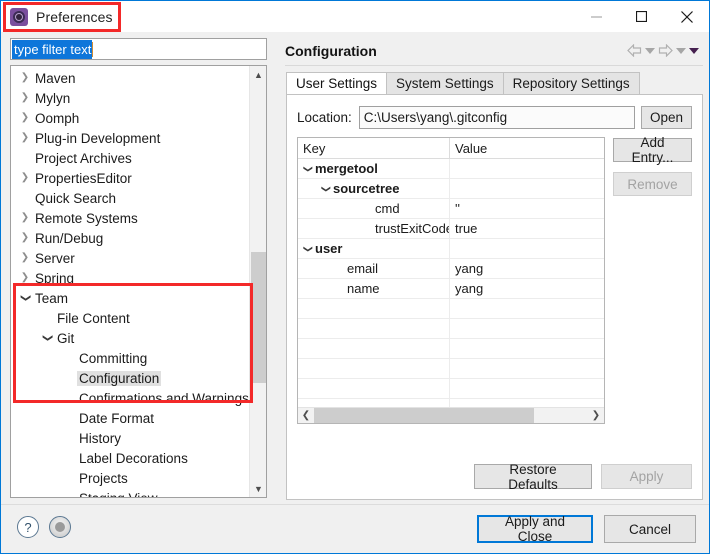  What do you see at coordinates (681, 50) in the screenshot?
I see `forward-dropdown-arrow-icon` at bounding box center [681, 50].